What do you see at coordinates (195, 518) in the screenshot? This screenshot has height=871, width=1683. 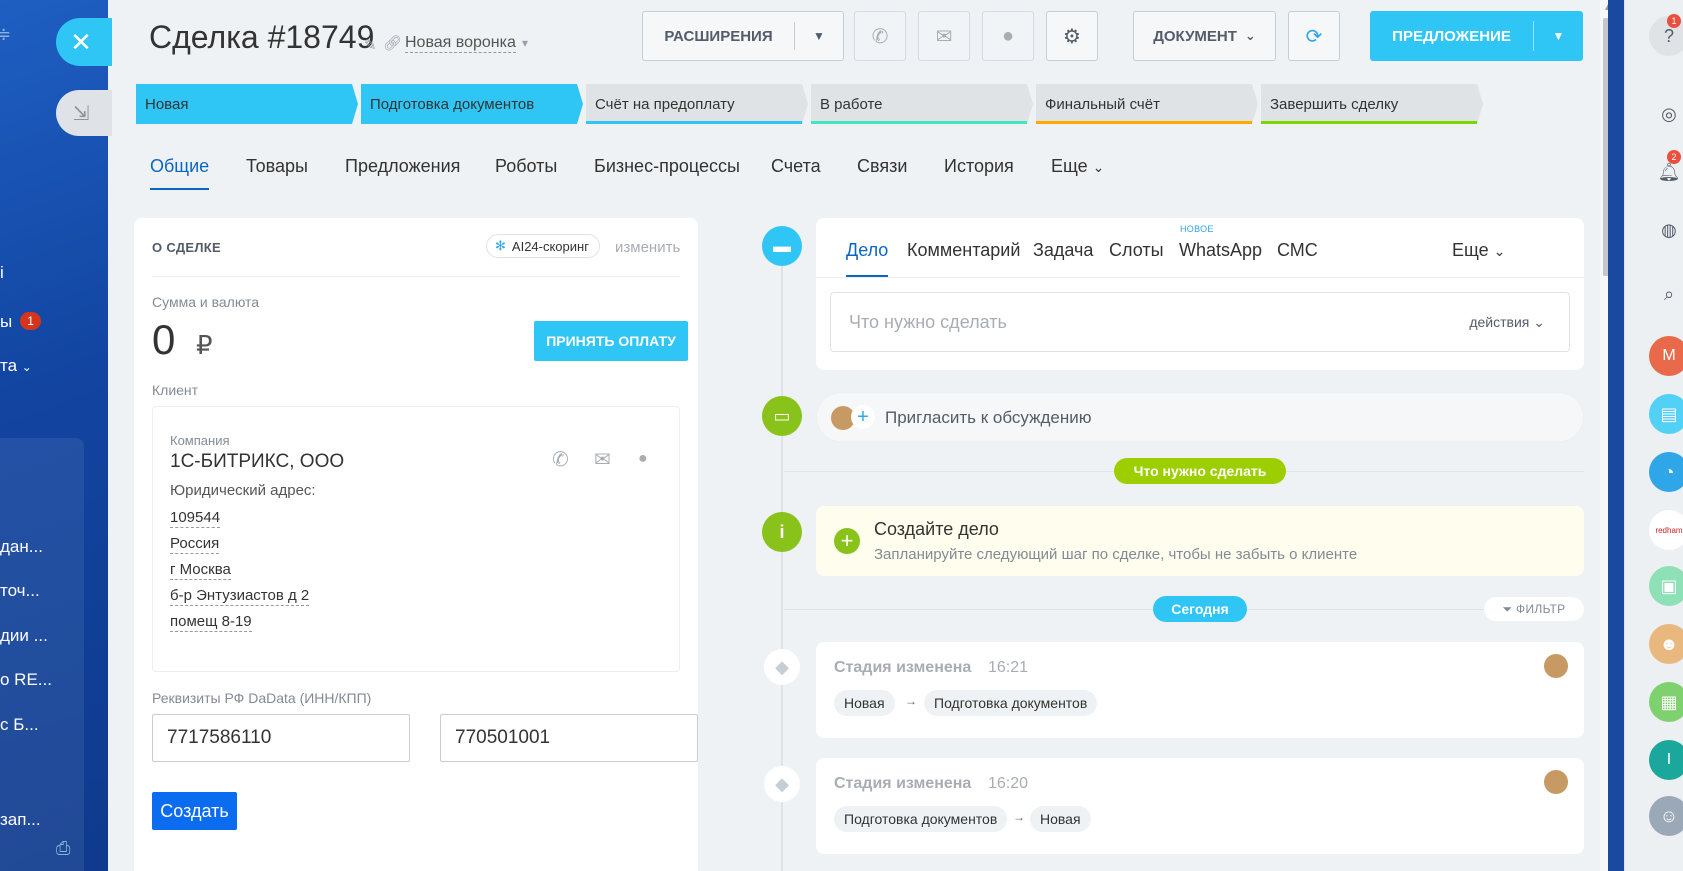 I see `address-line: 109544` at bounding box center [195, 518].